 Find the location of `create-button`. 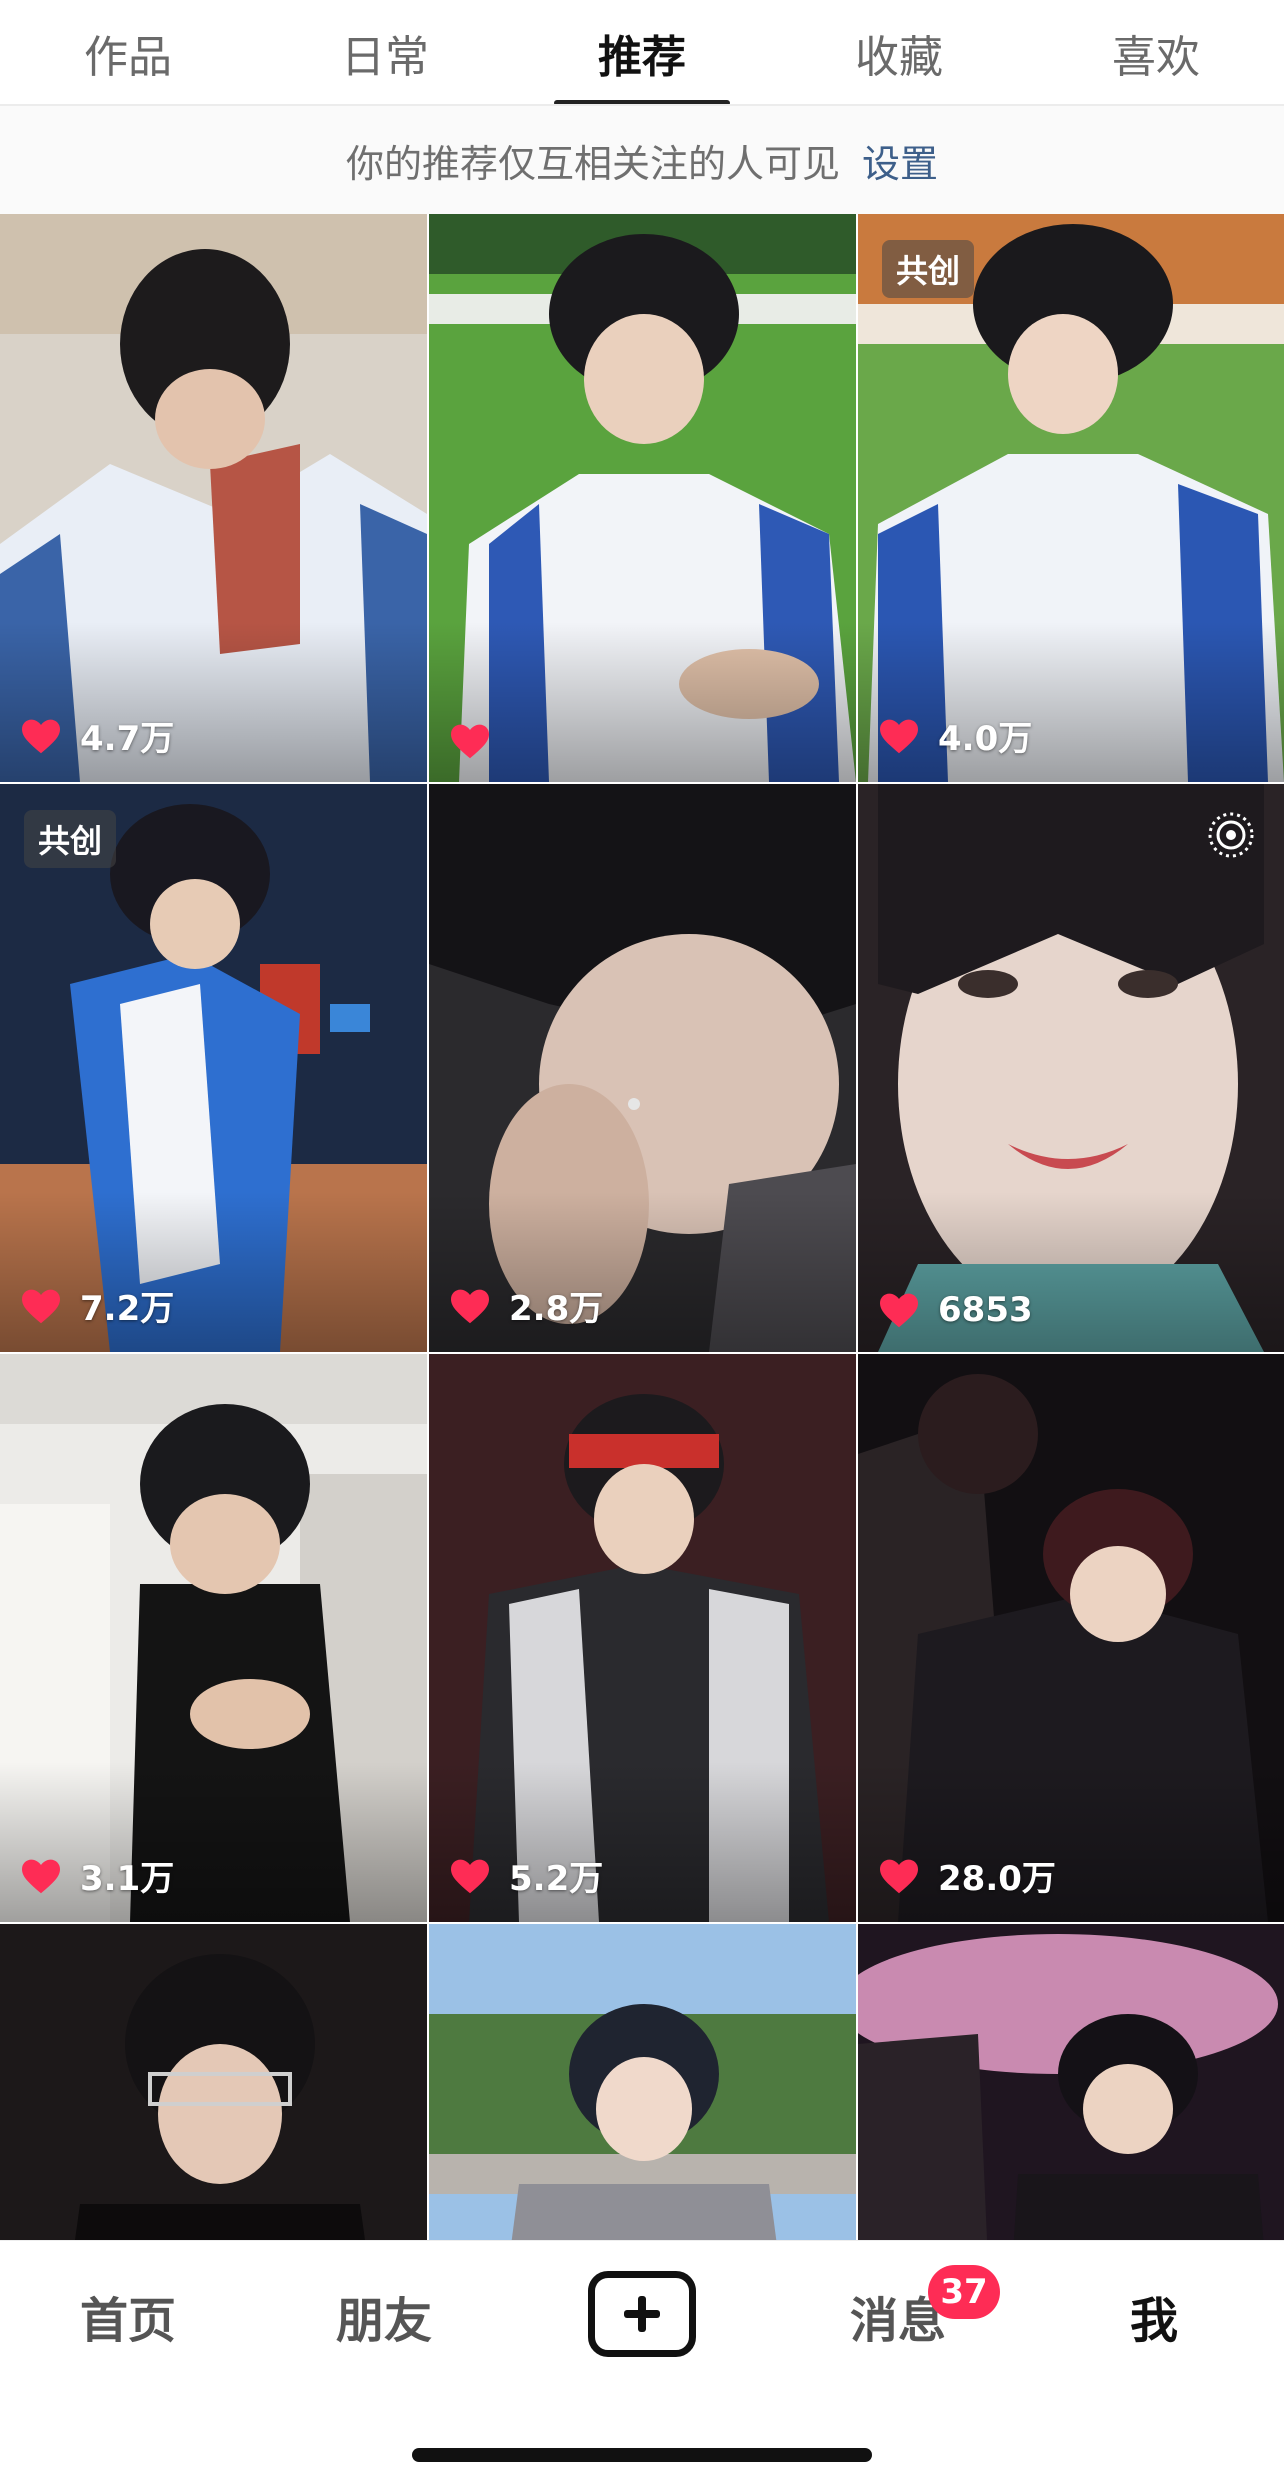

create-button is located at coordinates (642, 2314).